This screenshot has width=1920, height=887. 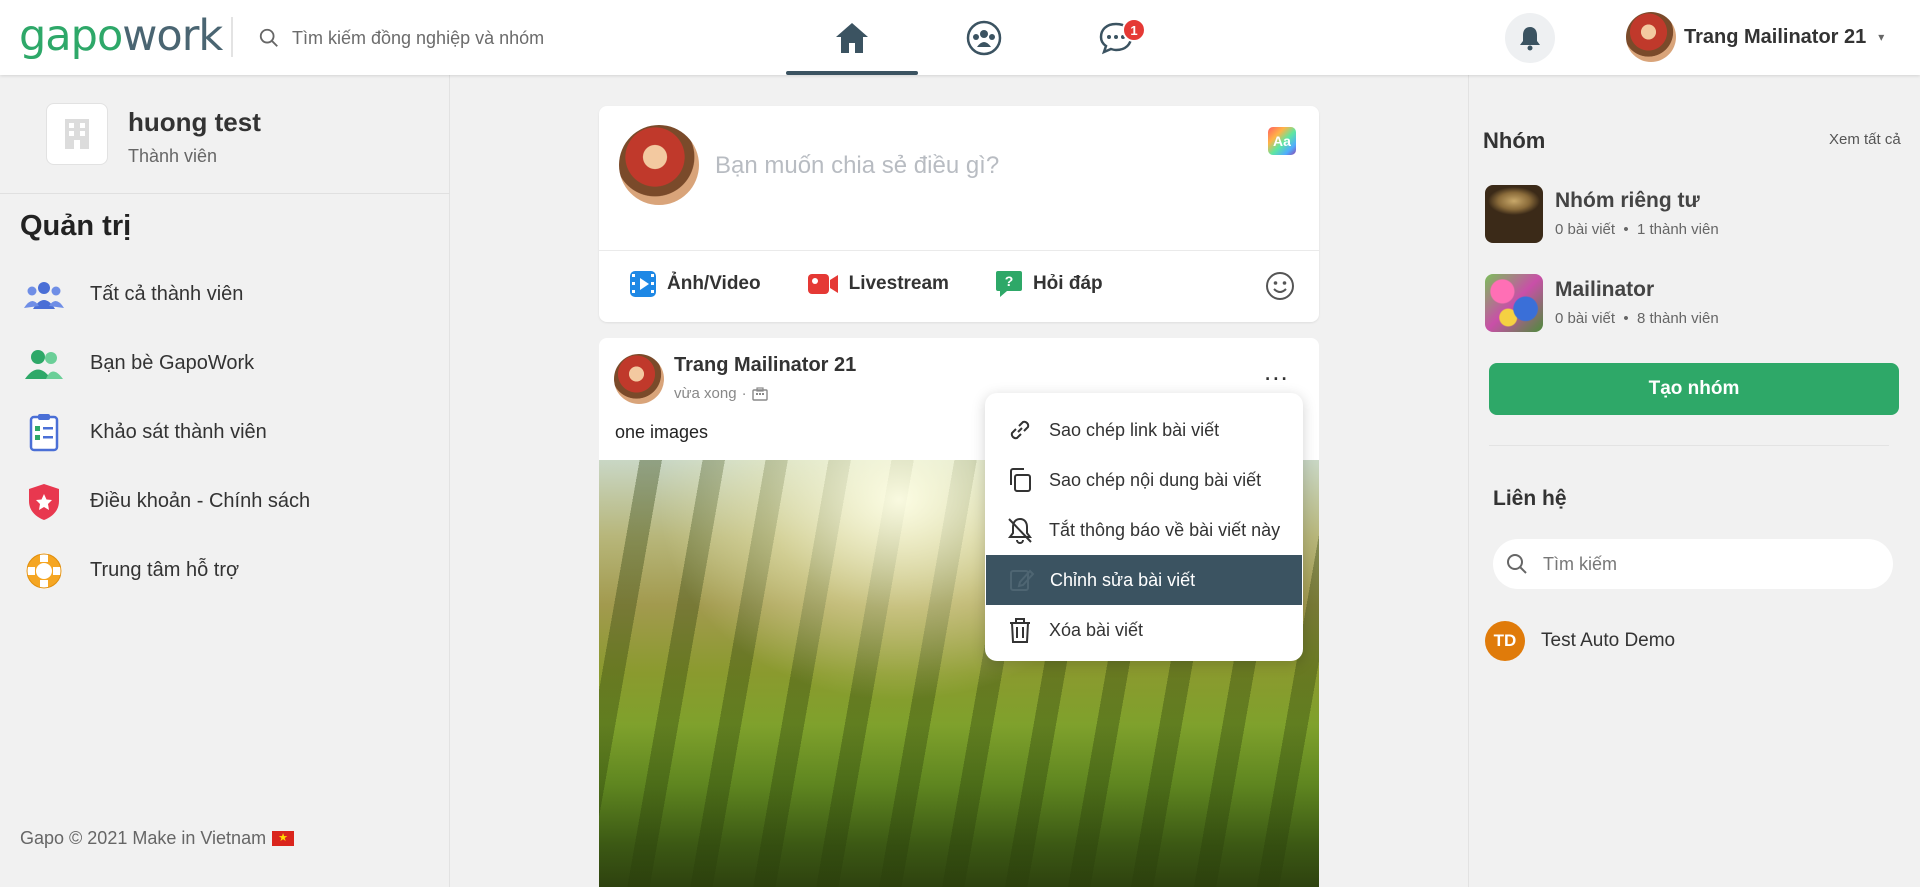 I want to click on user-menu: Trang Mailinator 21 ▾, so click(x=1755, y=37).